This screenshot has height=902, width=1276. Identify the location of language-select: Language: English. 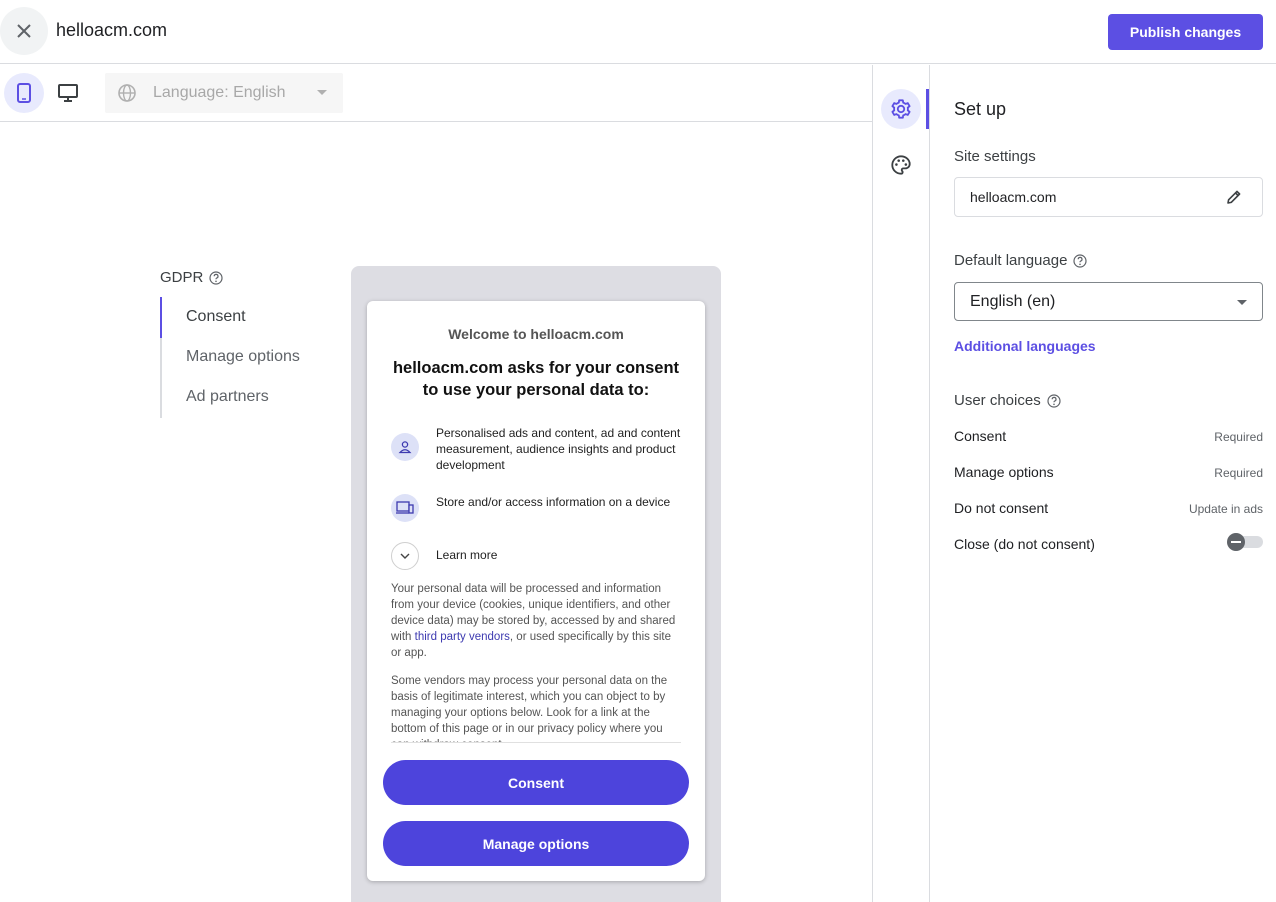
(224, 93).